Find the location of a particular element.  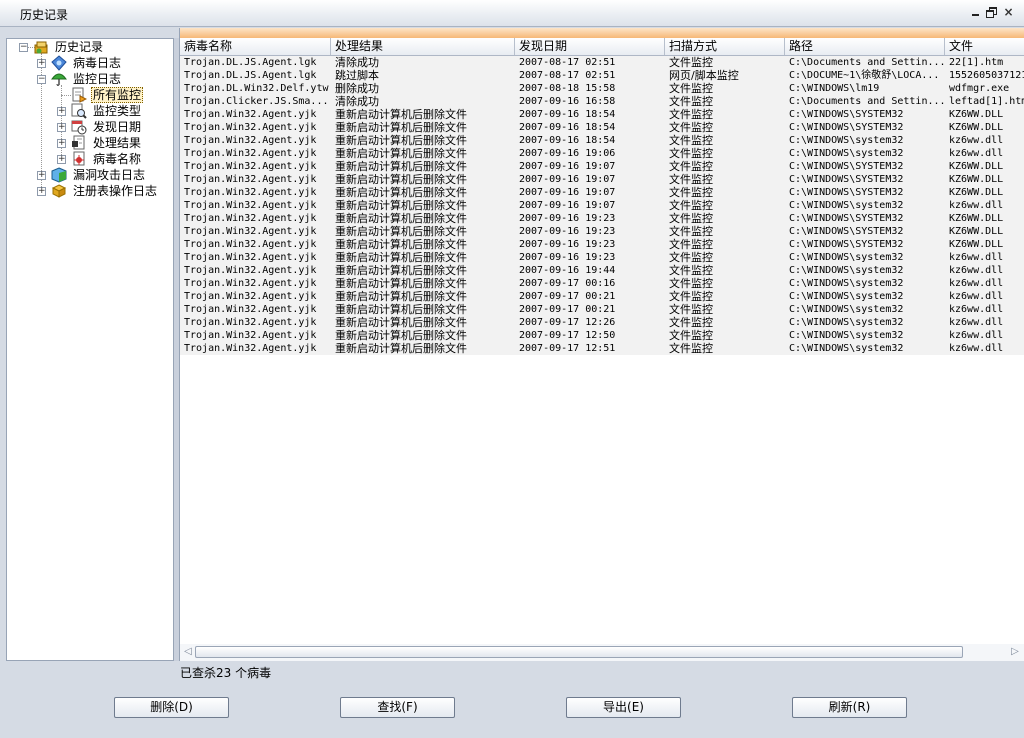

column-header-scan-mode: 扫描方式 is located at coordinates (725, 46).